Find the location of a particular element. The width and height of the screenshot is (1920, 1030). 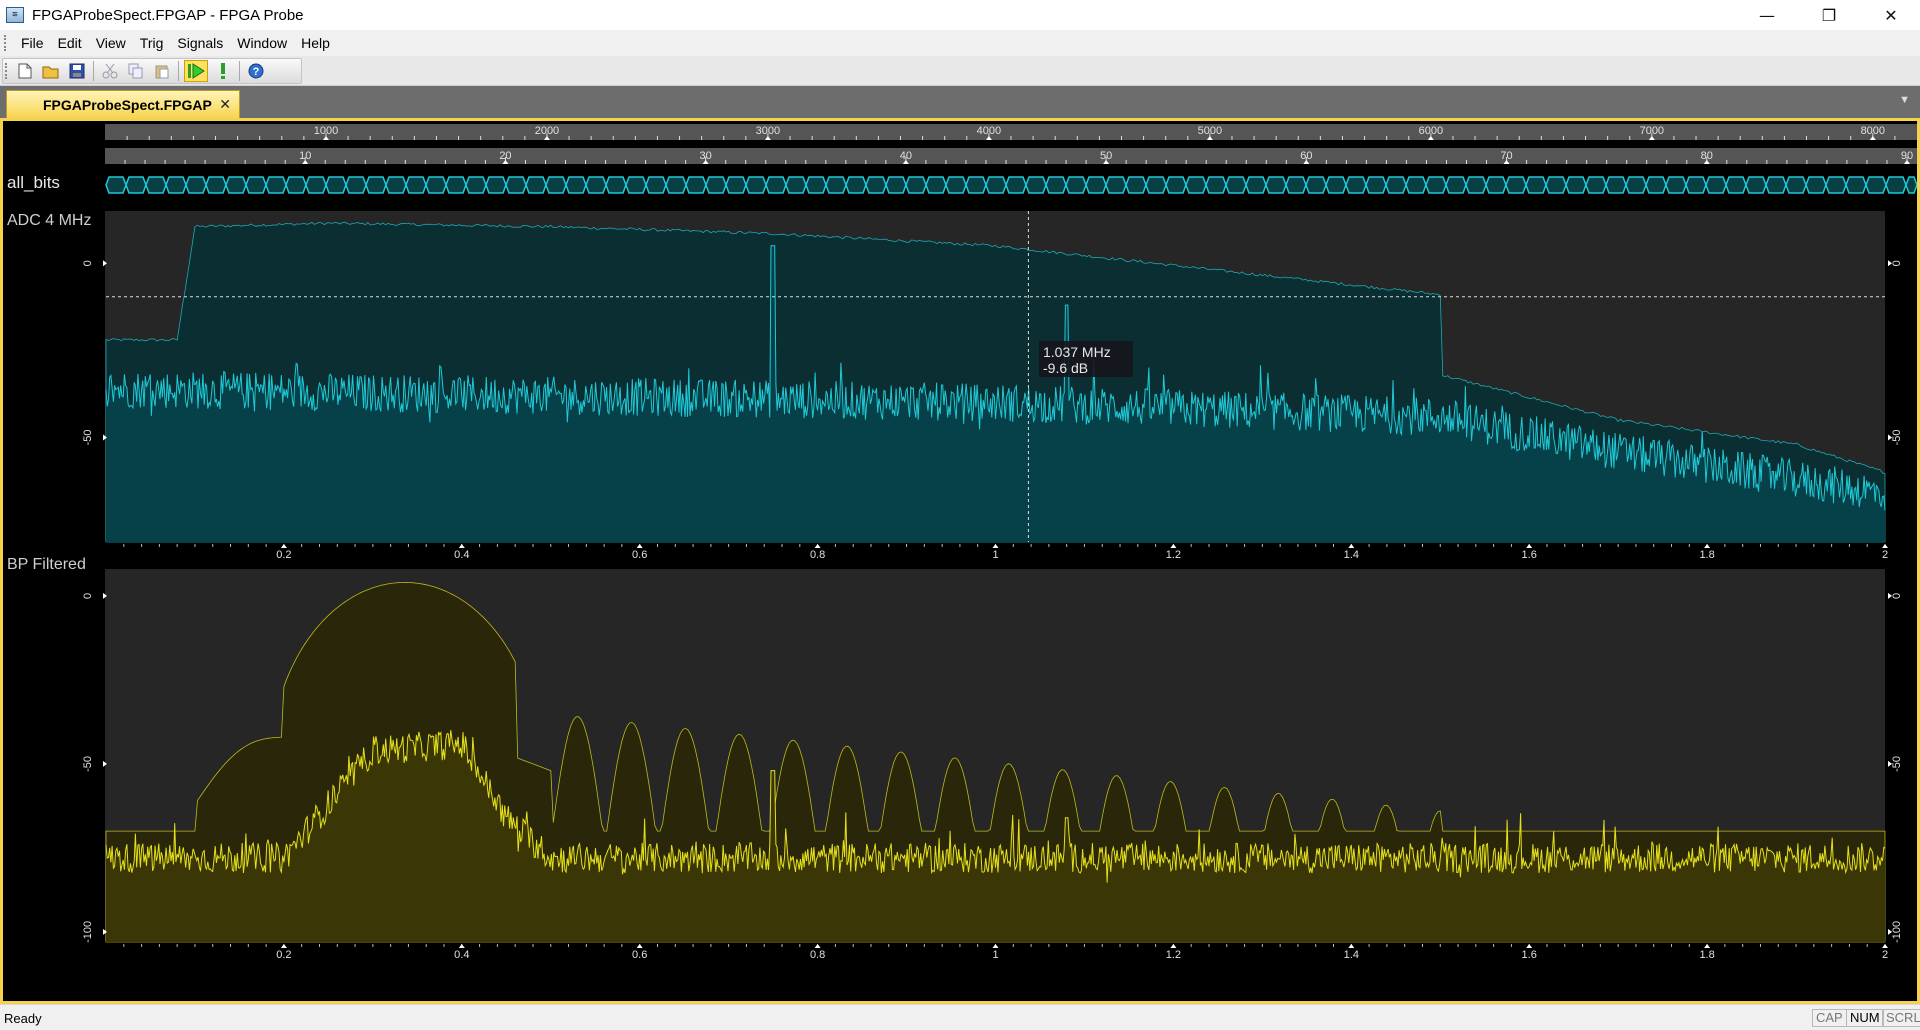

stop-icon is located at coordinates (223, 71).